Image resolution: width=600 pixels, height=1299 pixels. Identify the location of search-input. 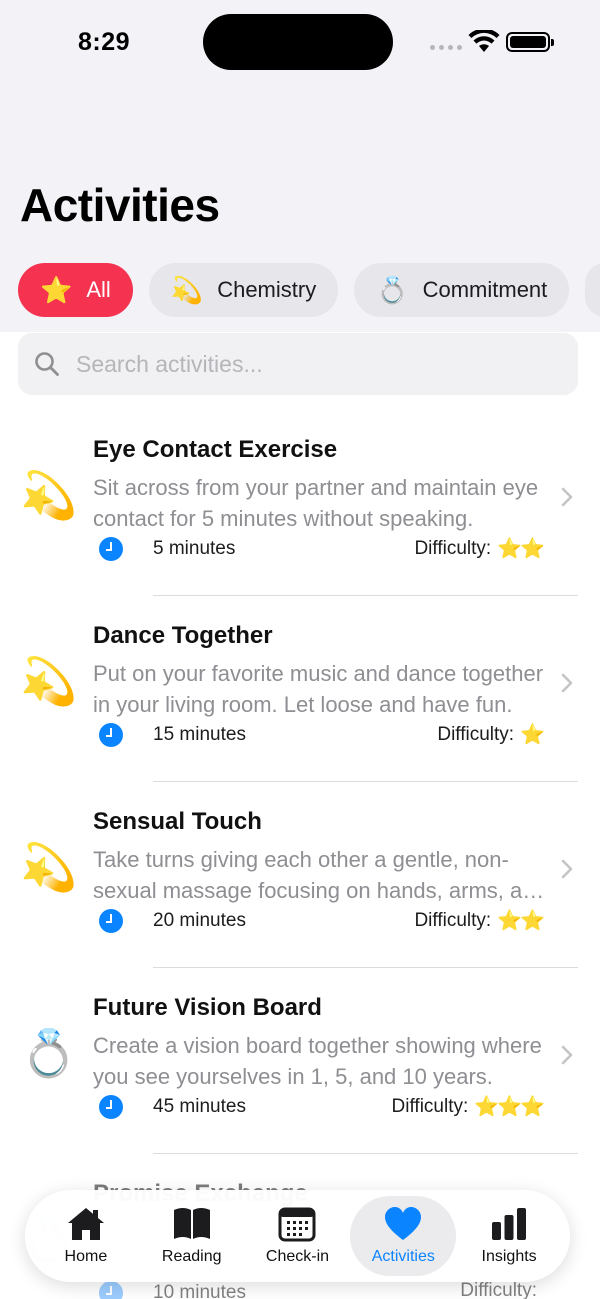
(296, 364).